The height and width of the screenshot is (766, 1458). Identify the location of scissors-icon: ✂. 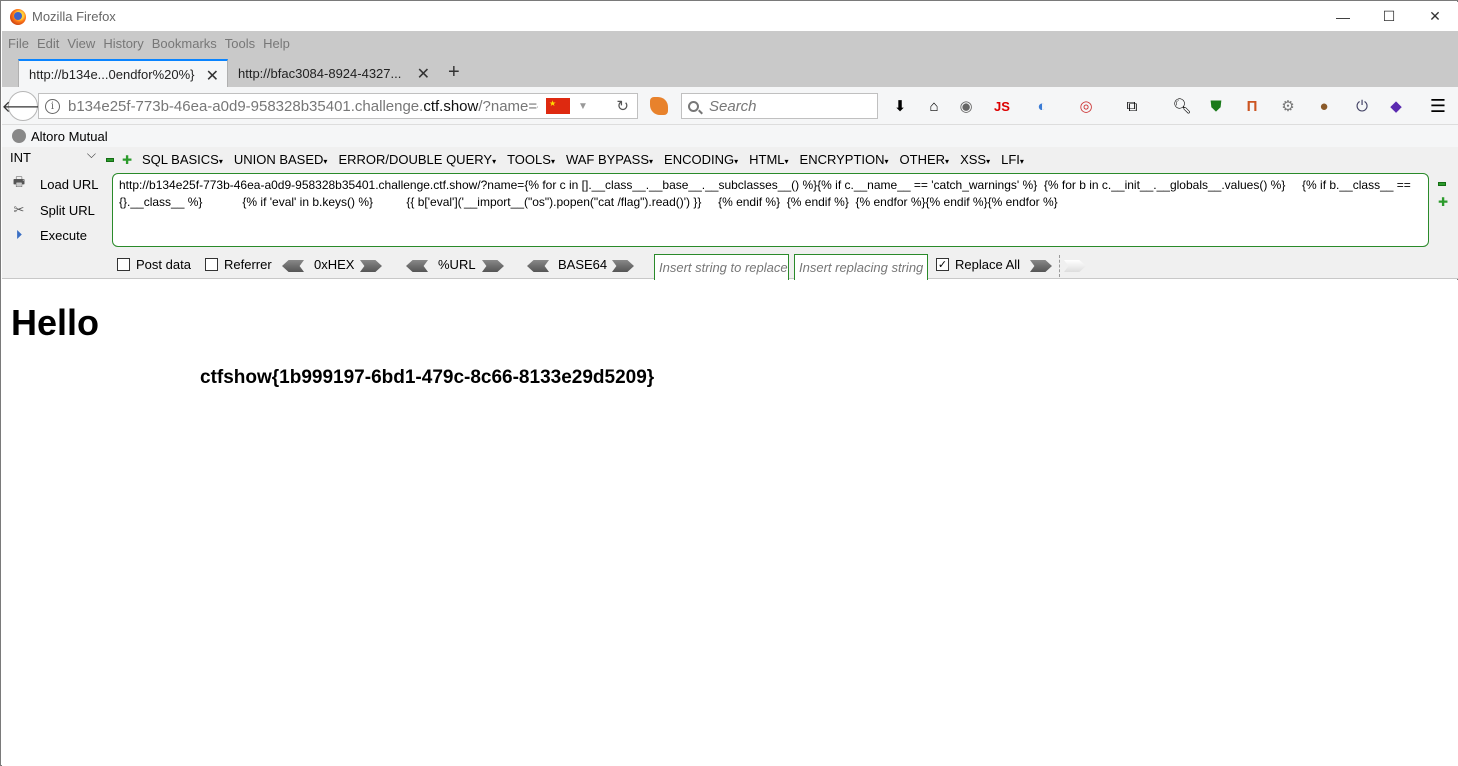
(19, 209).